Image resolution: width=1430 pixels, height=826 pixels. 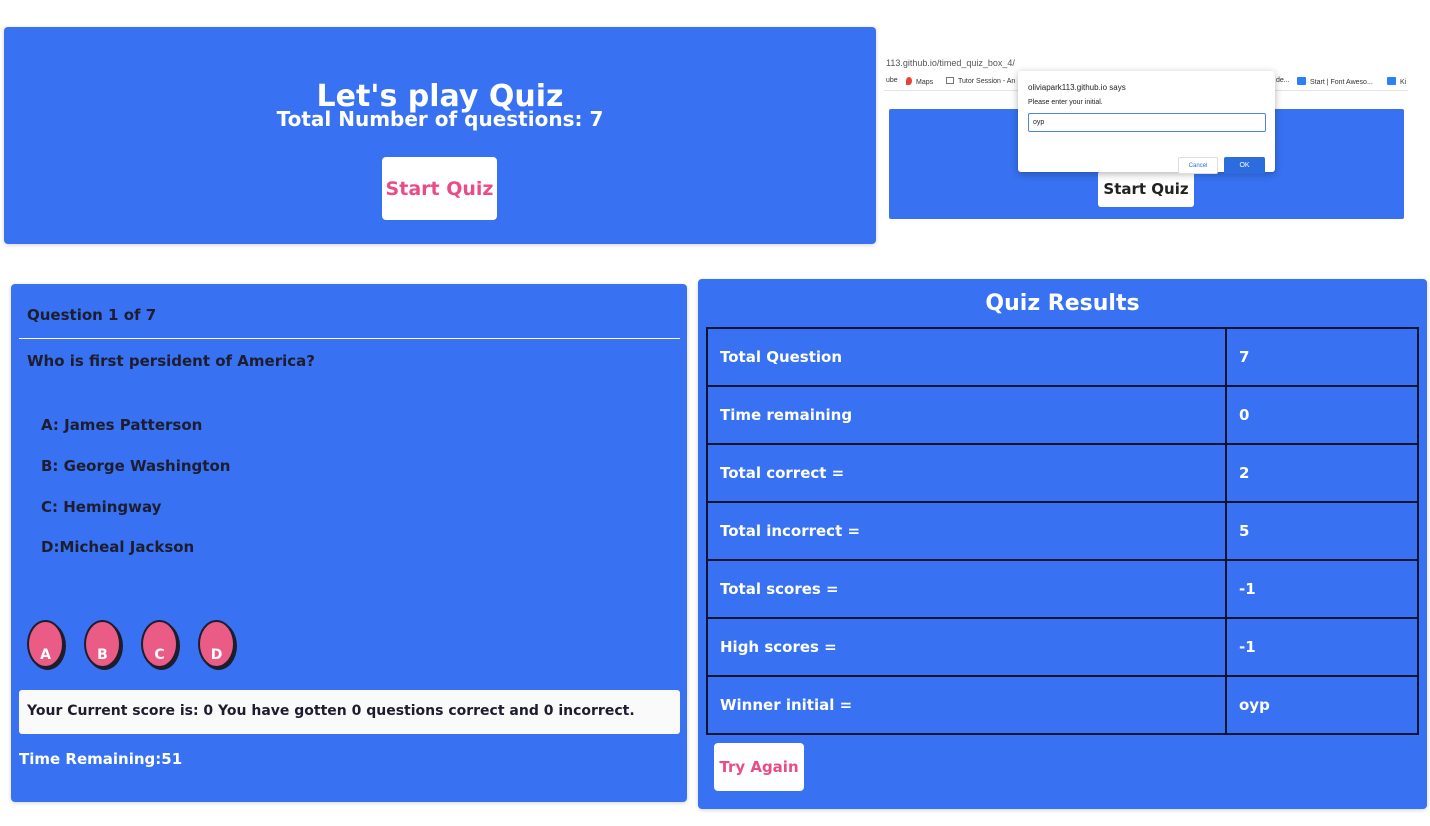 I want to click on inner-start-quiz-button: Start Quiz, so click(x=1146, y=189).